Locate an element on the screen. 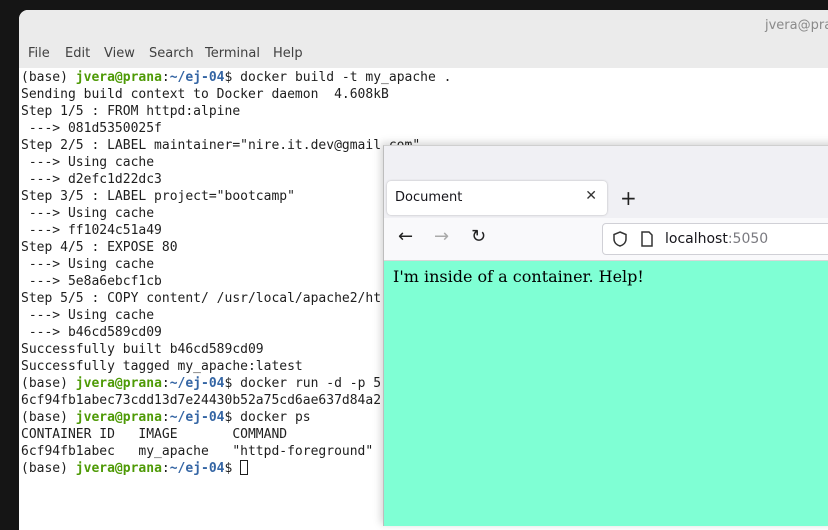  url-port: :5050 is located at coordinates (748, 239).